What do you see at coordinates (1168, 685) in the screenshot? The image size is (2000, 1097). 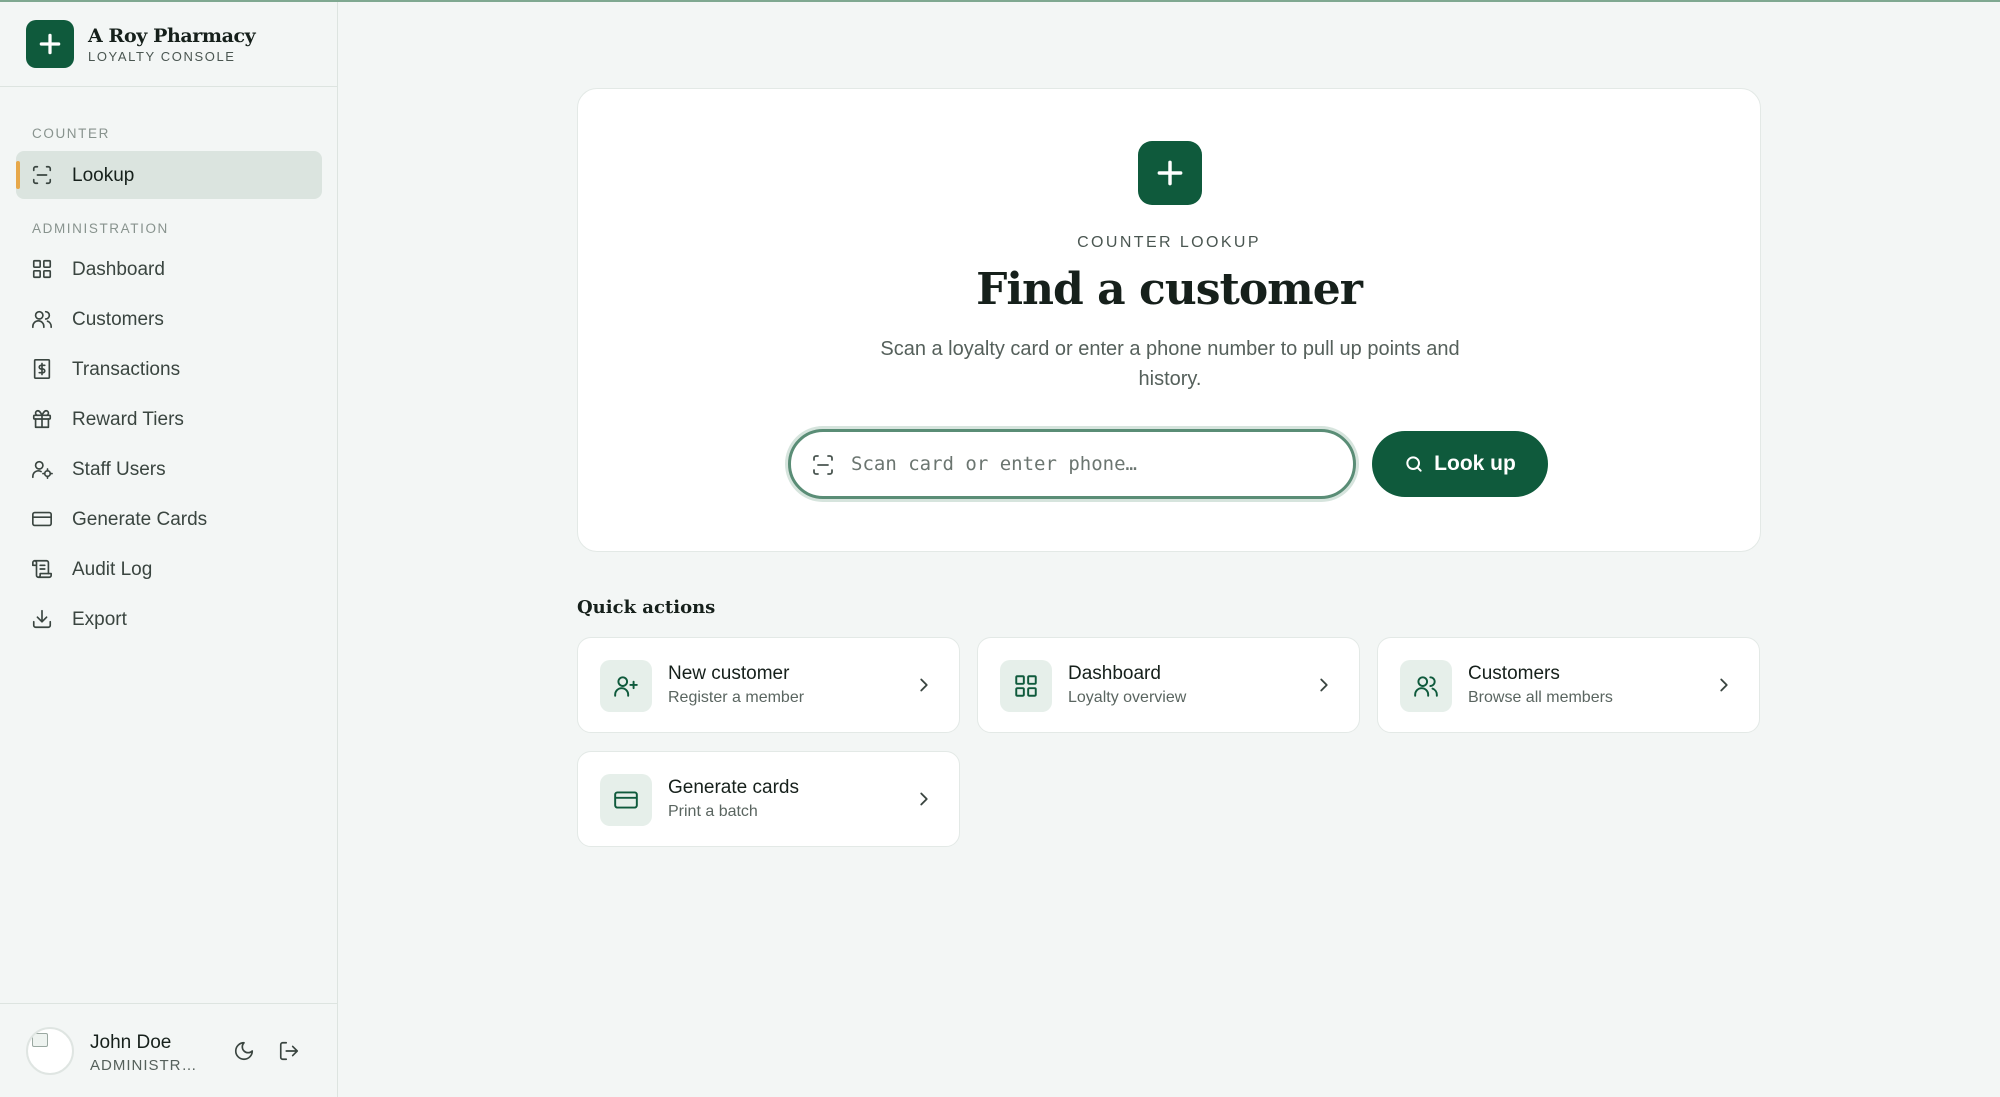 I see `quick-action-dashboard: Dashboard Loyalty overview` at bounding box center [1168, 685].